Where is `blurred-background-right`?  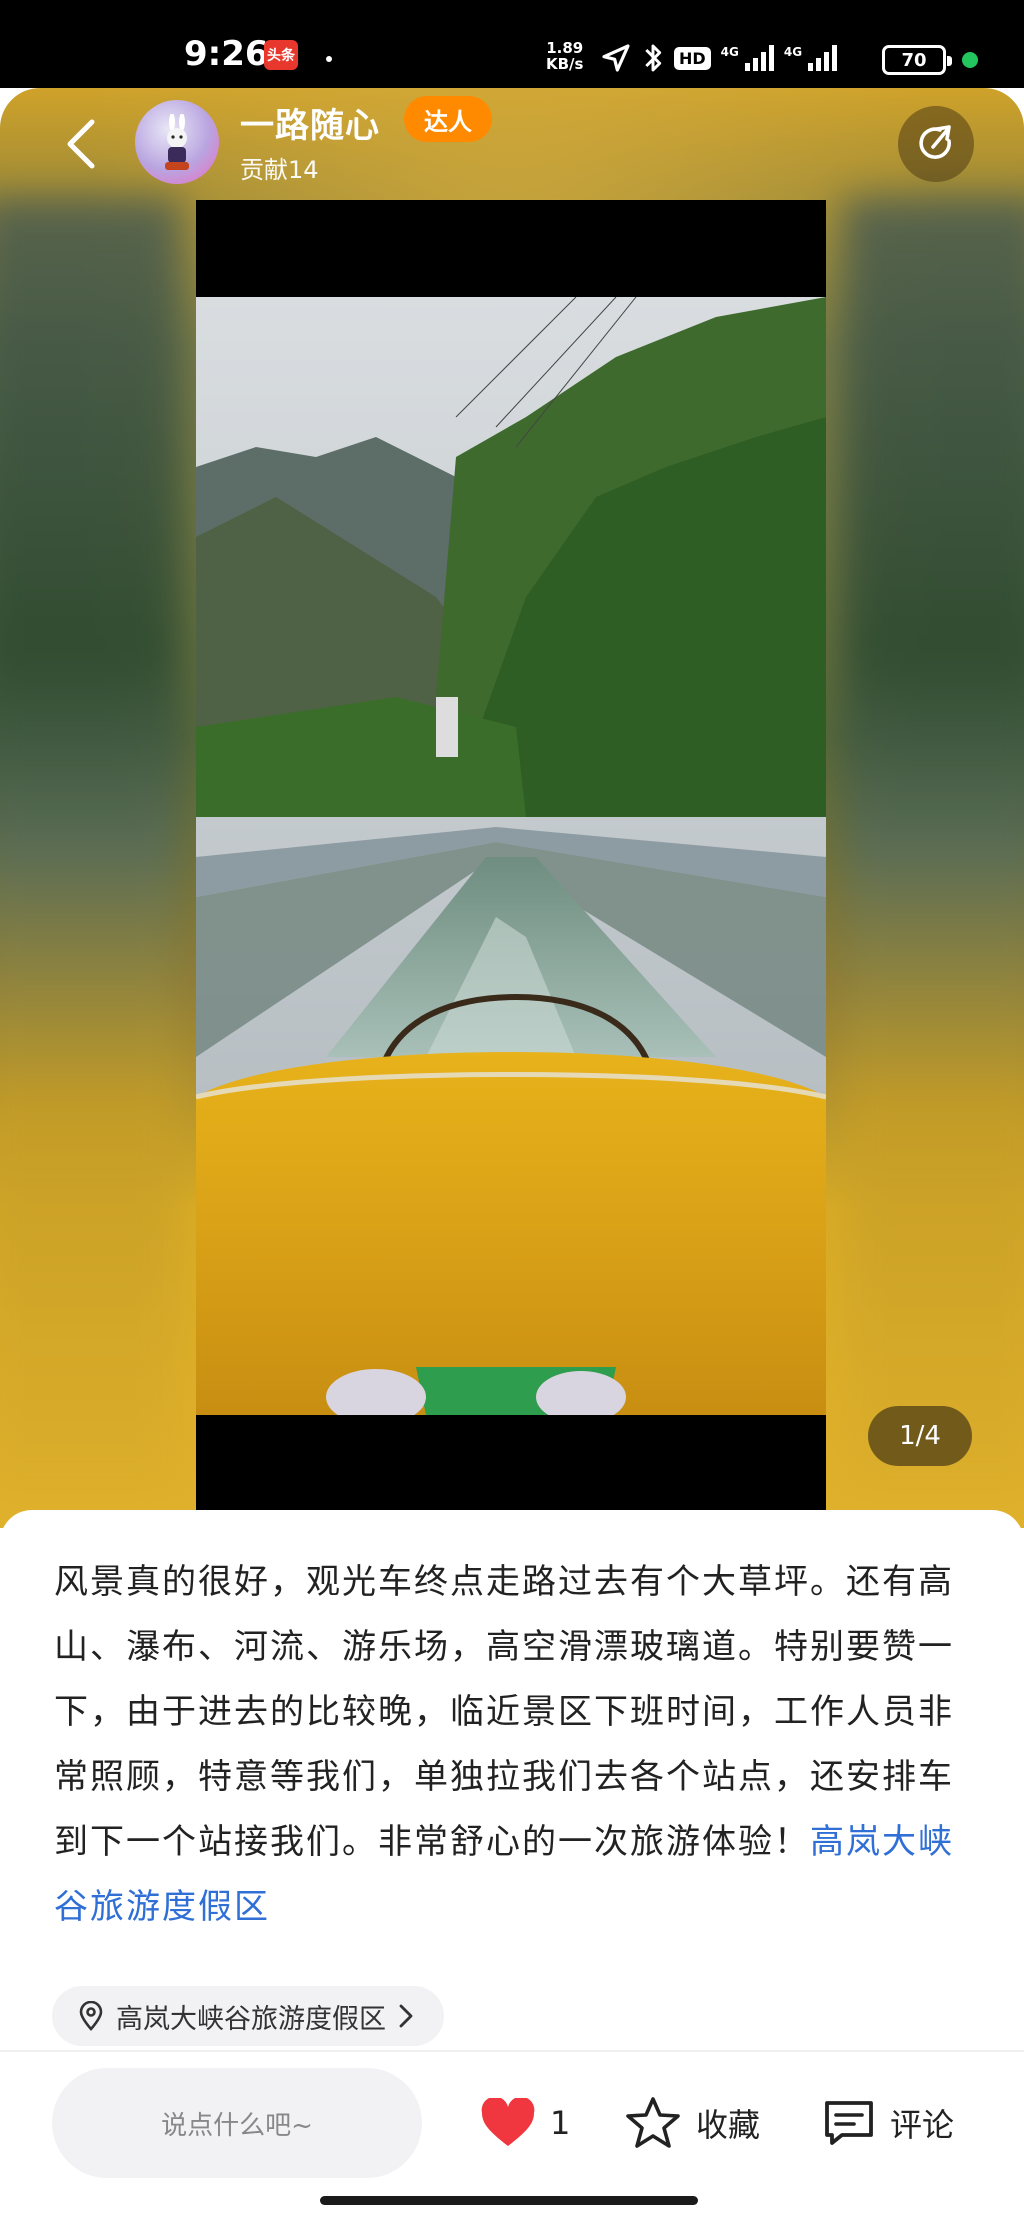 blurred-background-right is located at coordinates (934, 848).